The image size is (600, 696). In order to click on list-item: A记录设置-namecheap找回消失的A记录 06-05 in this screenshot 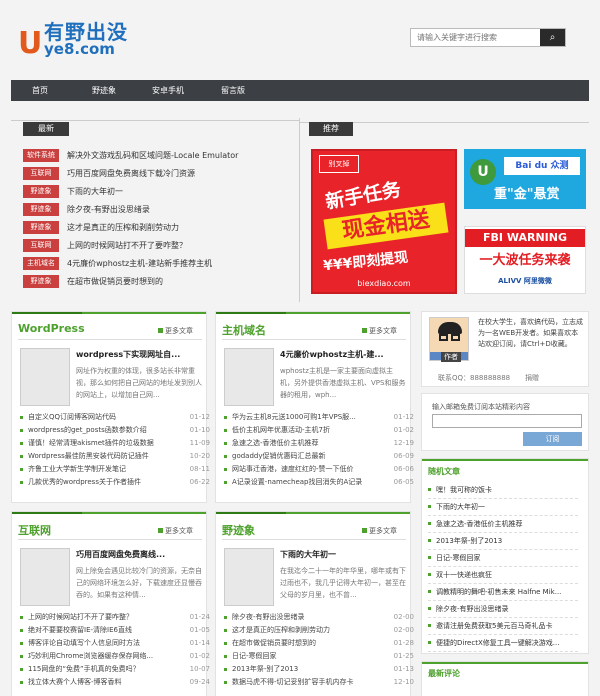, I will do `click(319, 482)`.